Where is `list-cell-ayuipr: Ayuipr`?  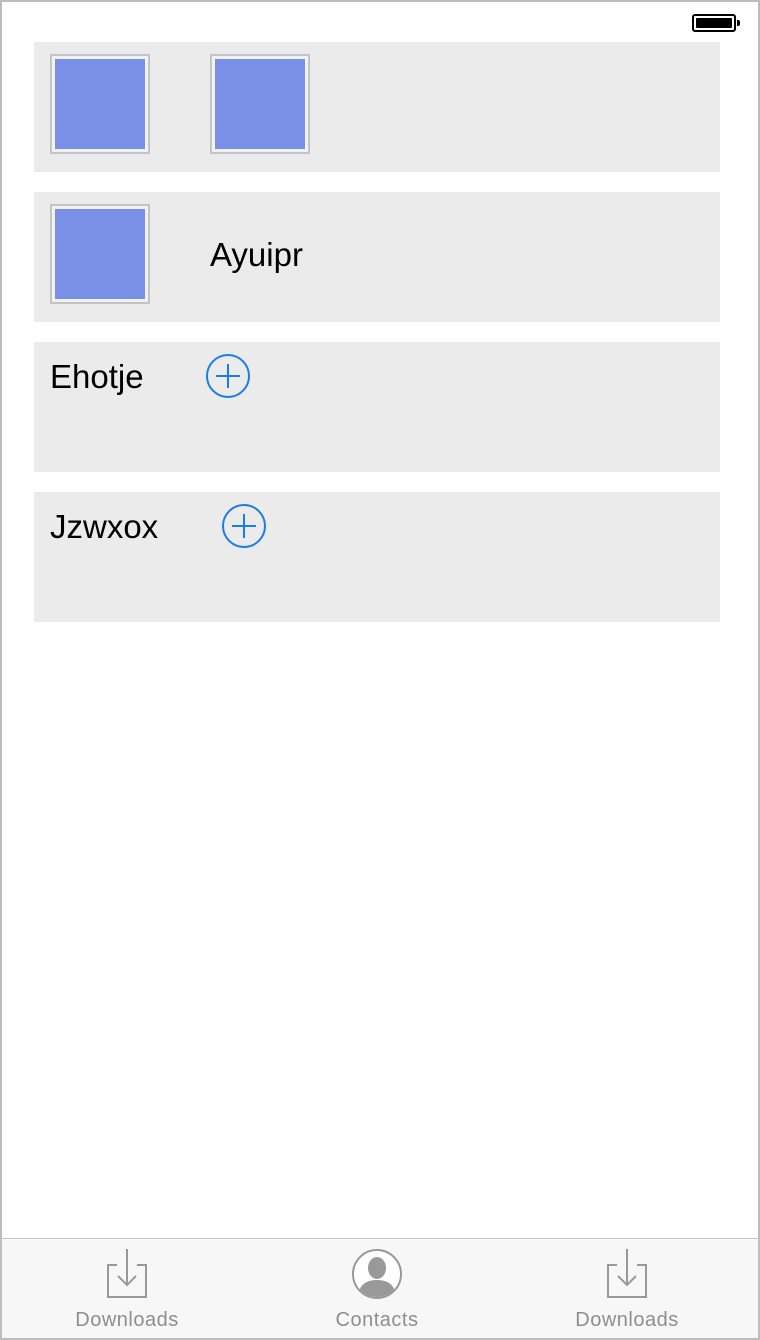 list-cell-ayuipr: Ayuipr is located at coordinates (377, 257).